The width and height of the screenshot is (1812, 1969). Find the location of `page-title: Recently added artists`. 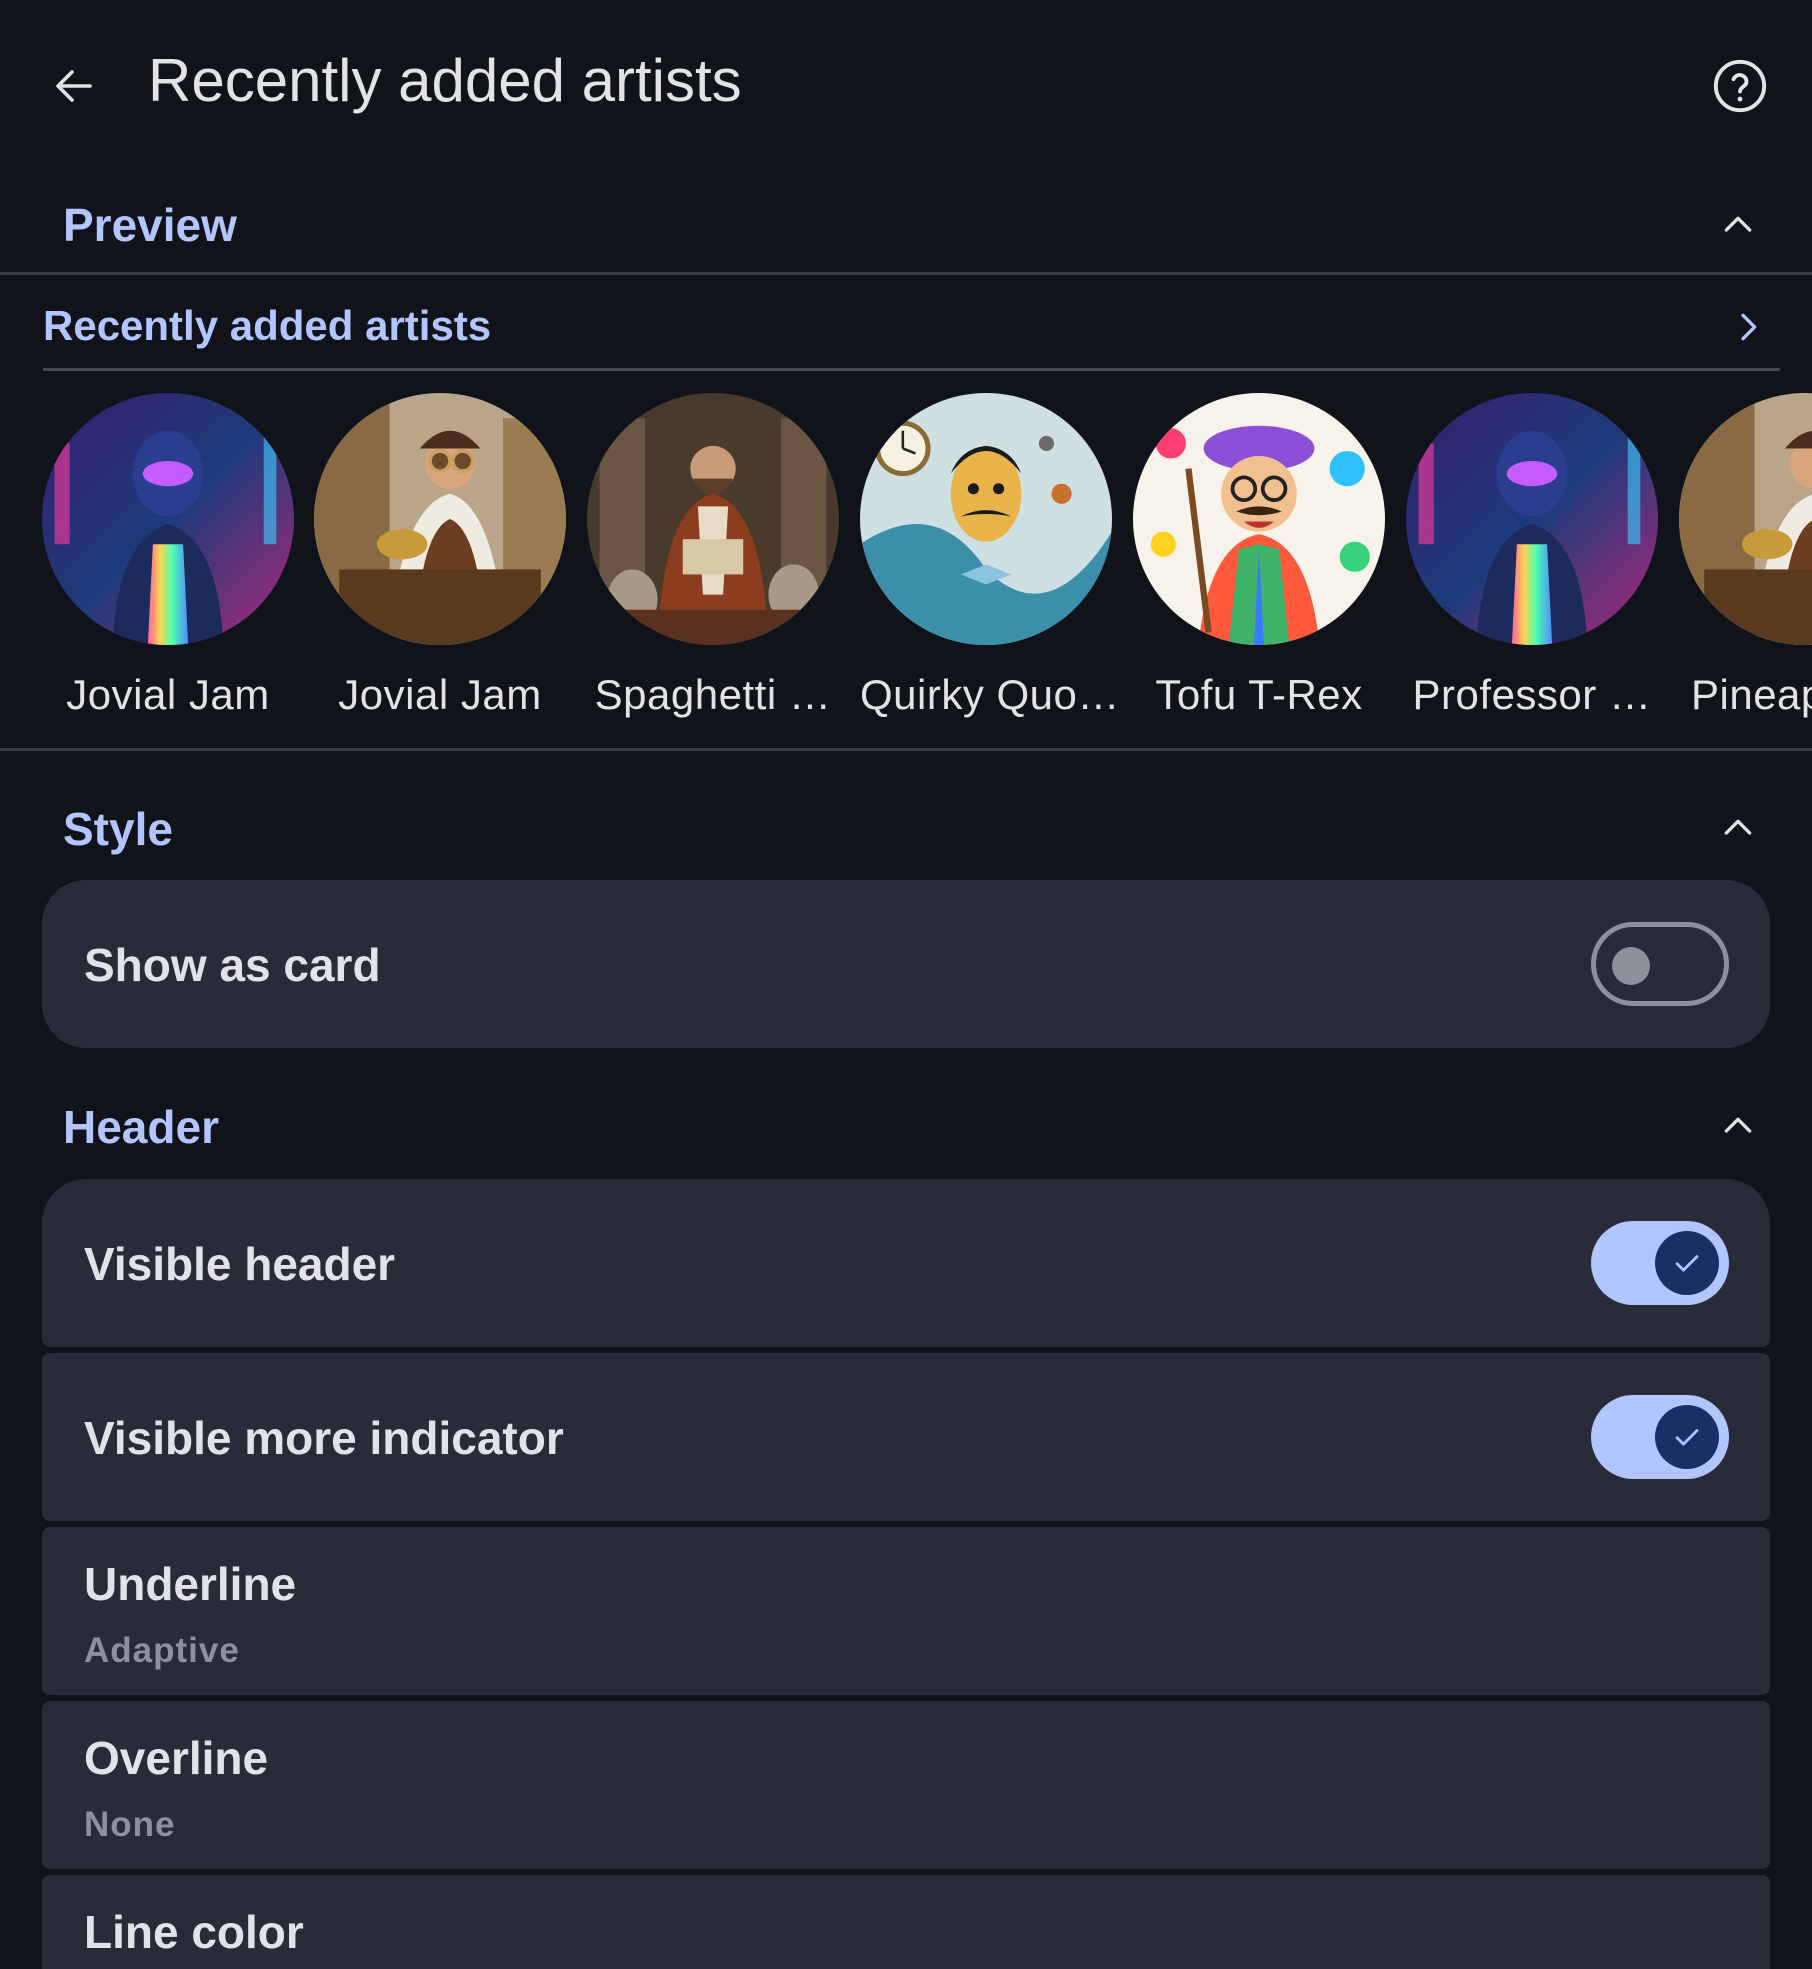

page-title: Recently added artists is located at coordinates (445, 80).